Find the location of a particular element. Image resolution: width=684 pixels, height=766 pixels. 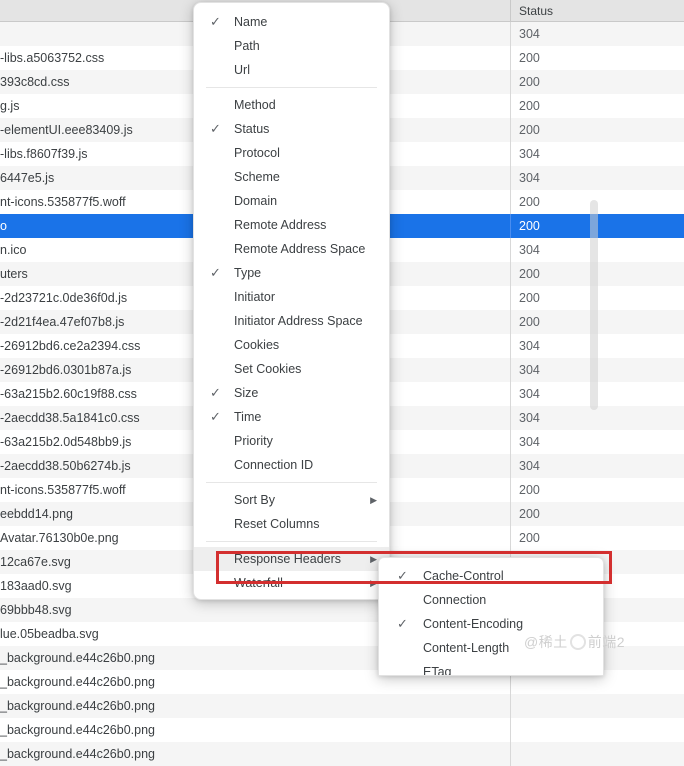

menu-item-label: Domain is located at coordinates (256, 201).